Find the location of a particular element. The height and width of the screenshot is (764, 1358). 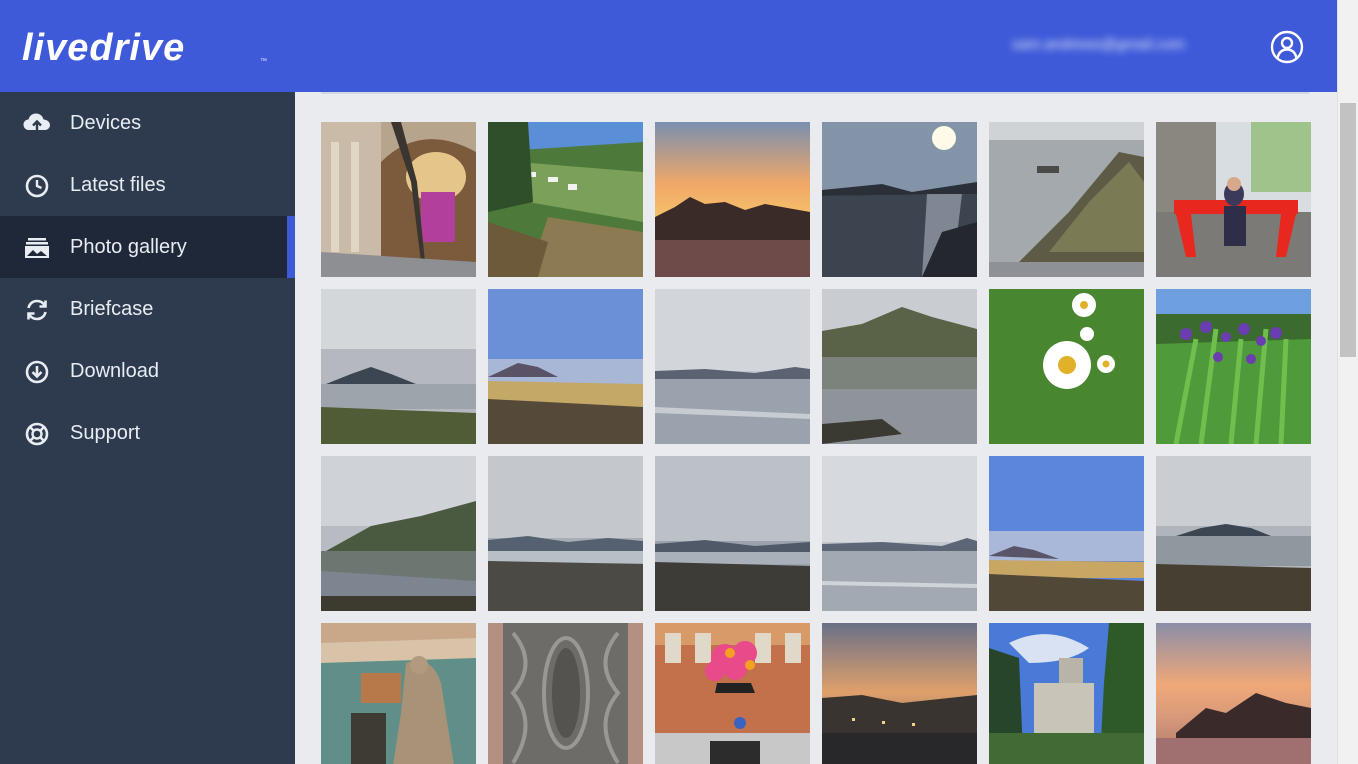

photo-thumbnail-blue-sky-beach is located at coordinates (1066, 533).